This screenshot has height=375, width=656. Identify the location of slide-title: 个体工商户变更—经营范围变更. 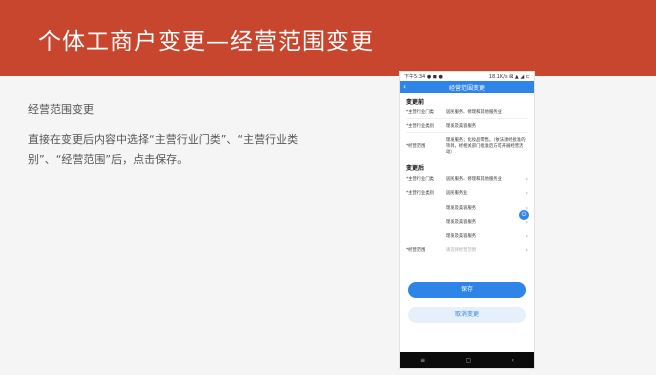
(206, 42).